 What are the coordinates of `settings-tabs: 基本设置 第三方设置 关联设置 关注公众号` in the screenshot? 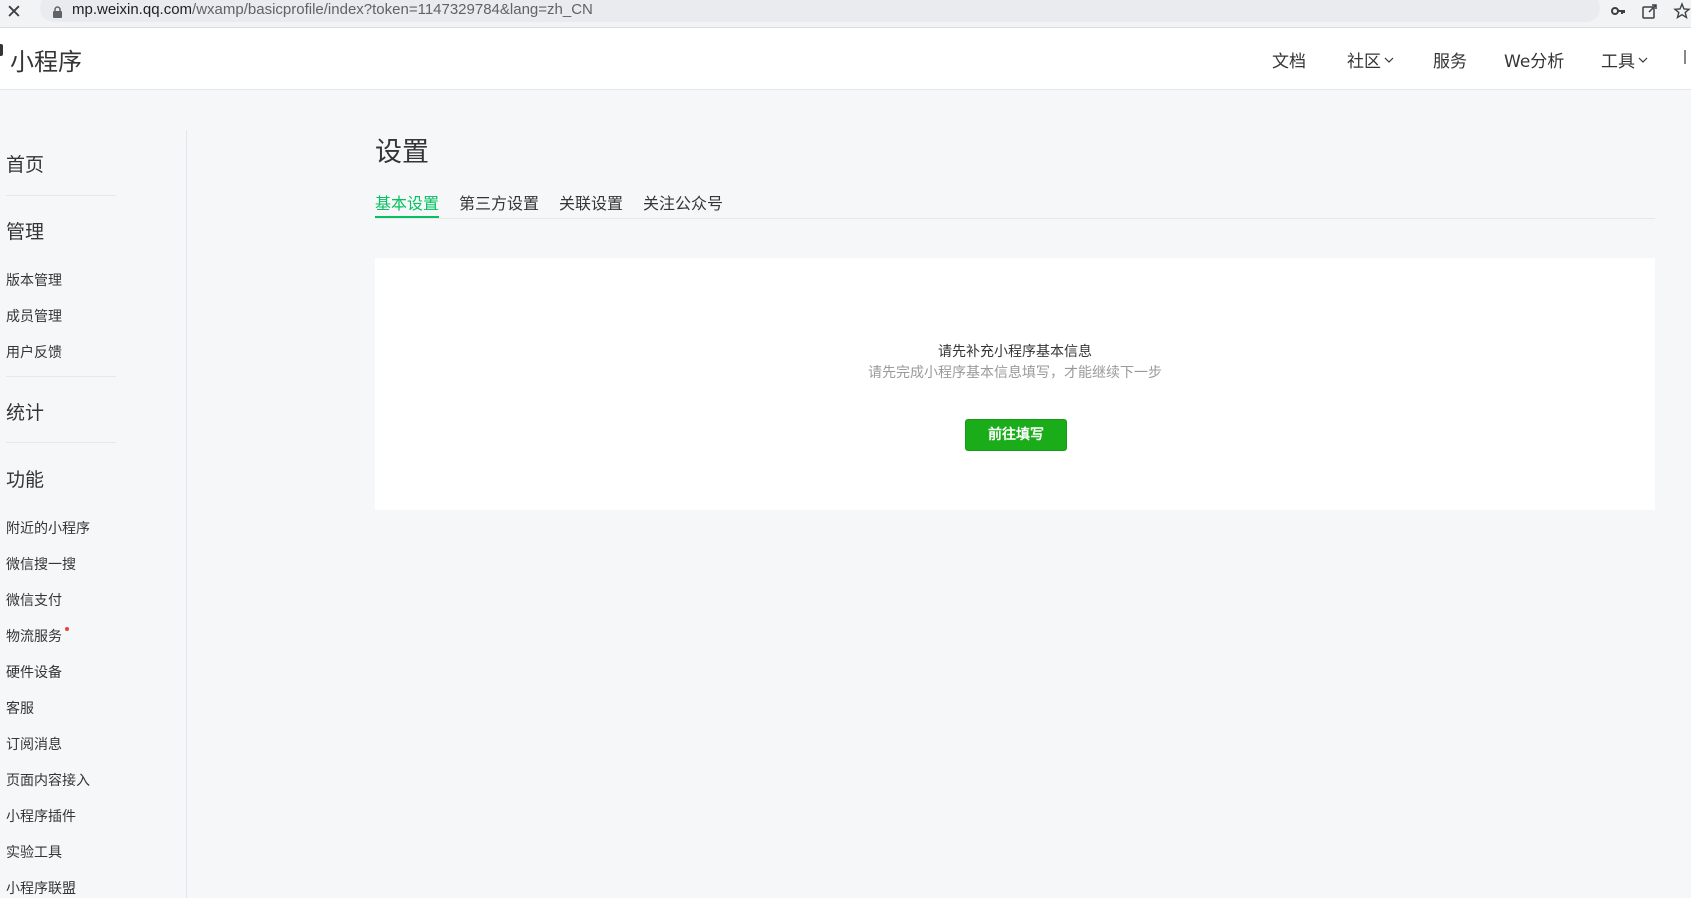 It's located at (1015, 203).